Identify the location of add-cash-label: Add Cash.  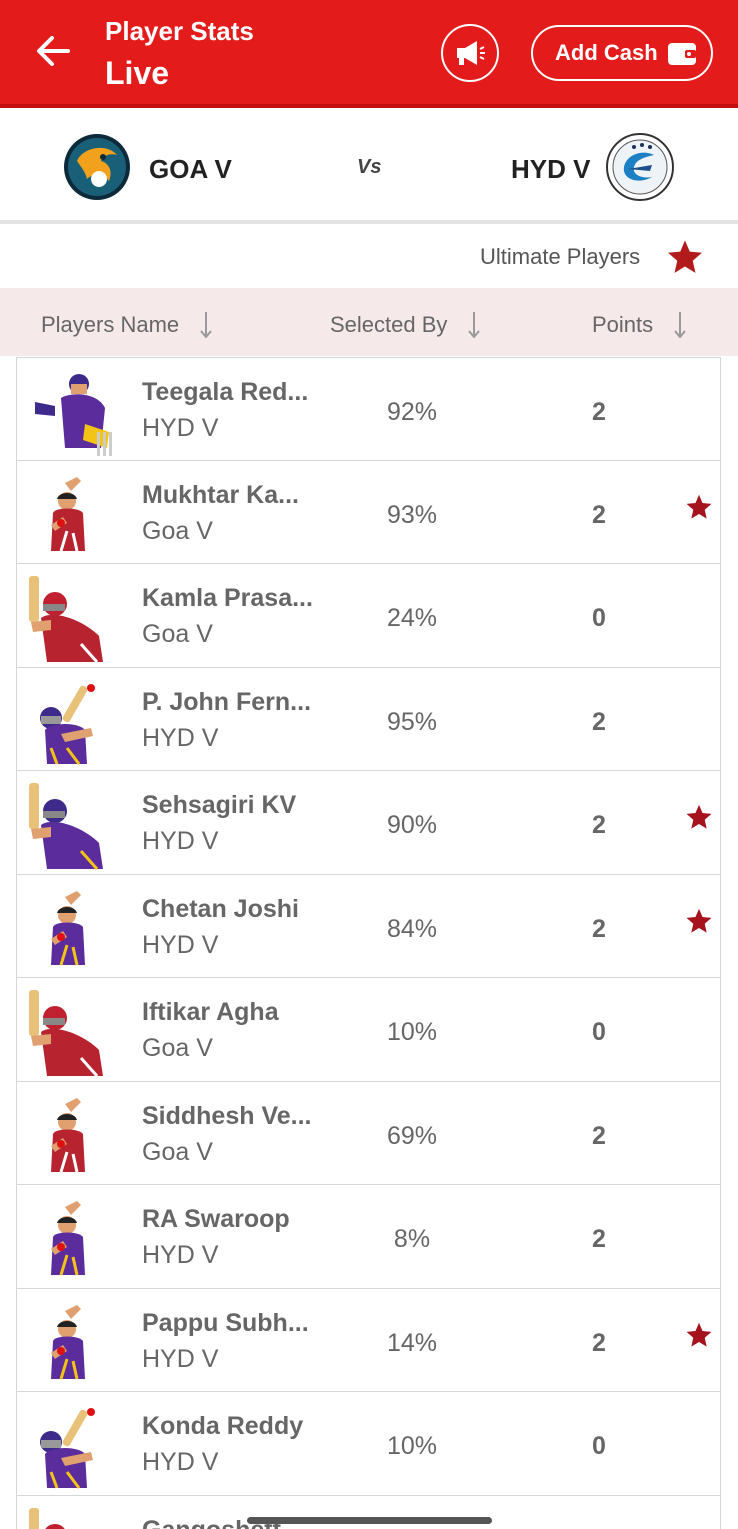
(606, 52).